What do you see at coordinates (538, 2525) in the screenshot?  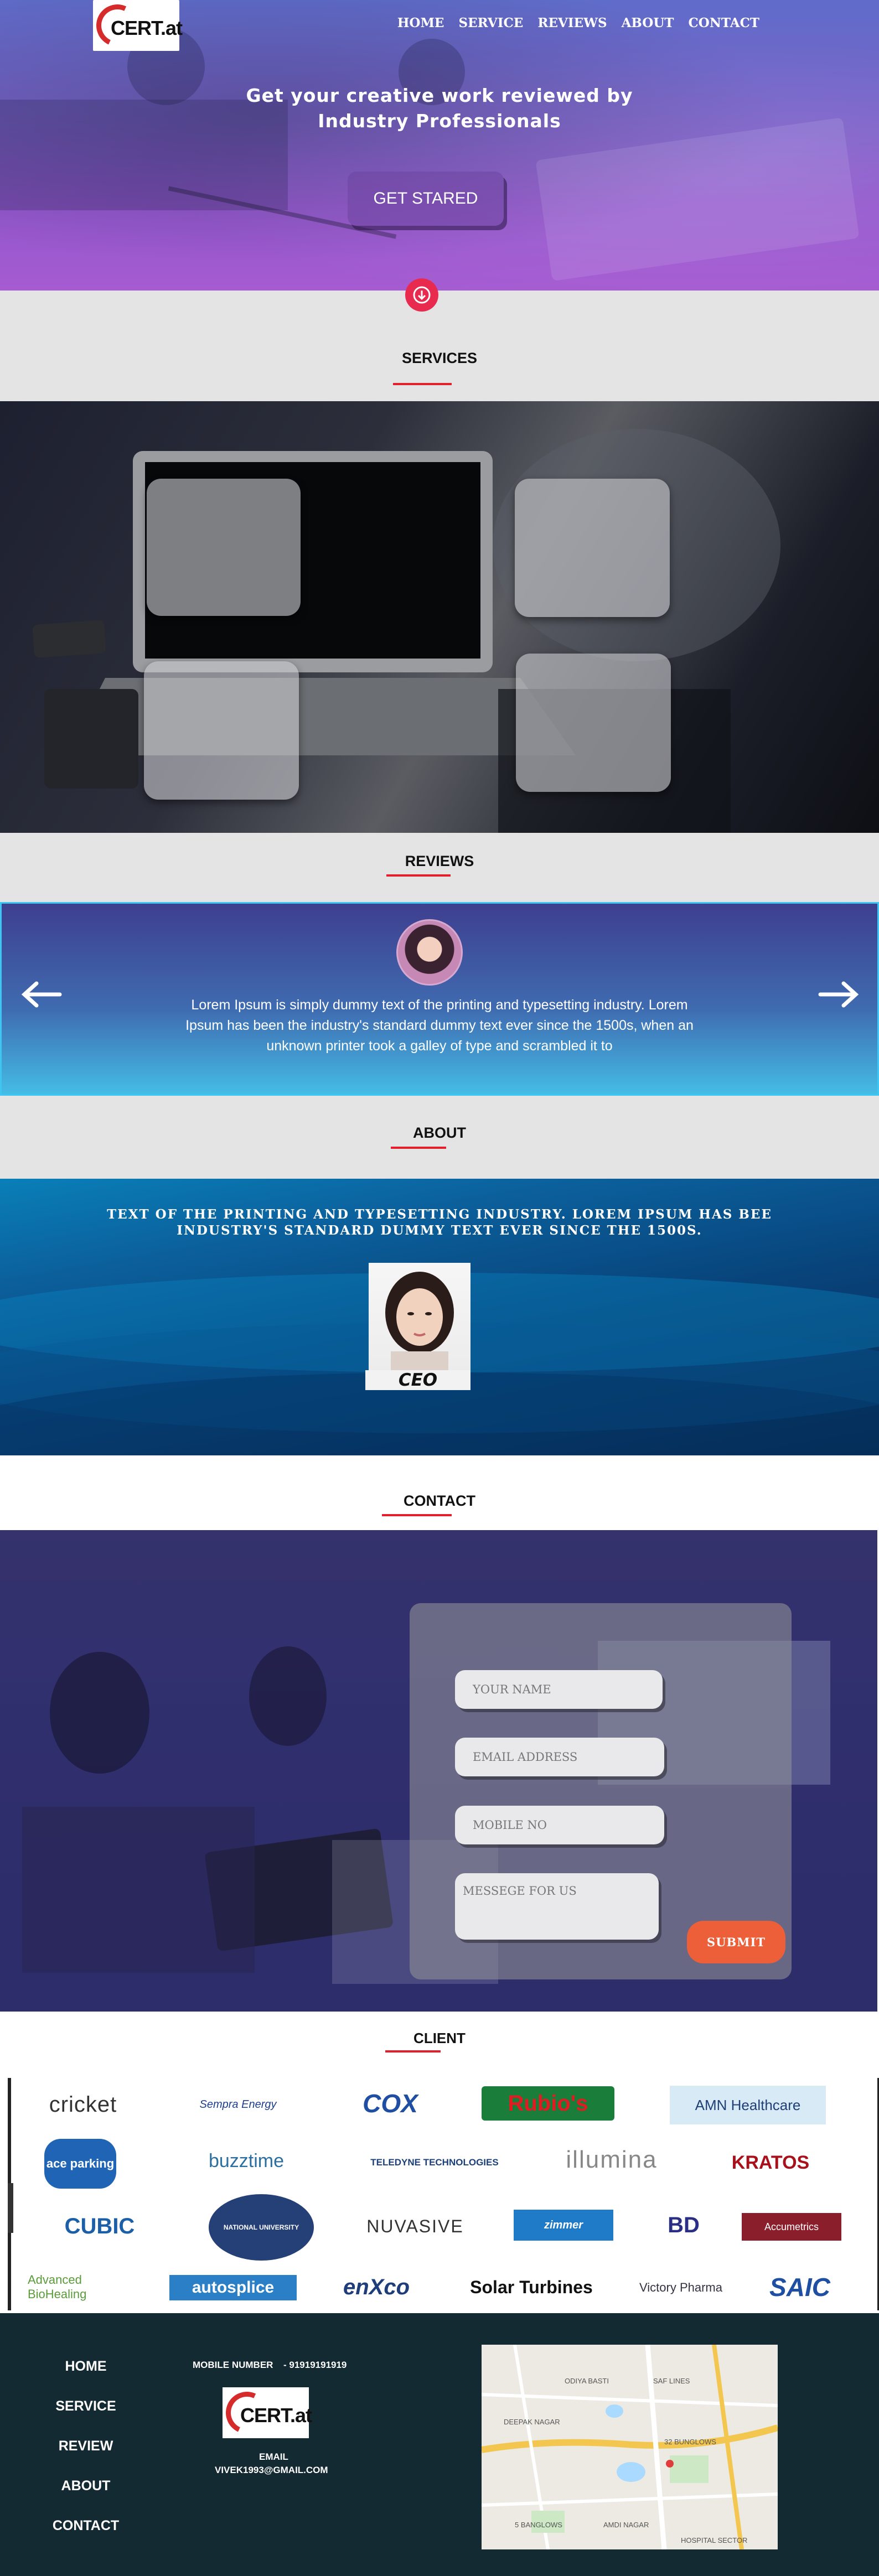 I see `map-label-5-banglows: 5 BANGLOWS` at bounding box center [538, 2525].